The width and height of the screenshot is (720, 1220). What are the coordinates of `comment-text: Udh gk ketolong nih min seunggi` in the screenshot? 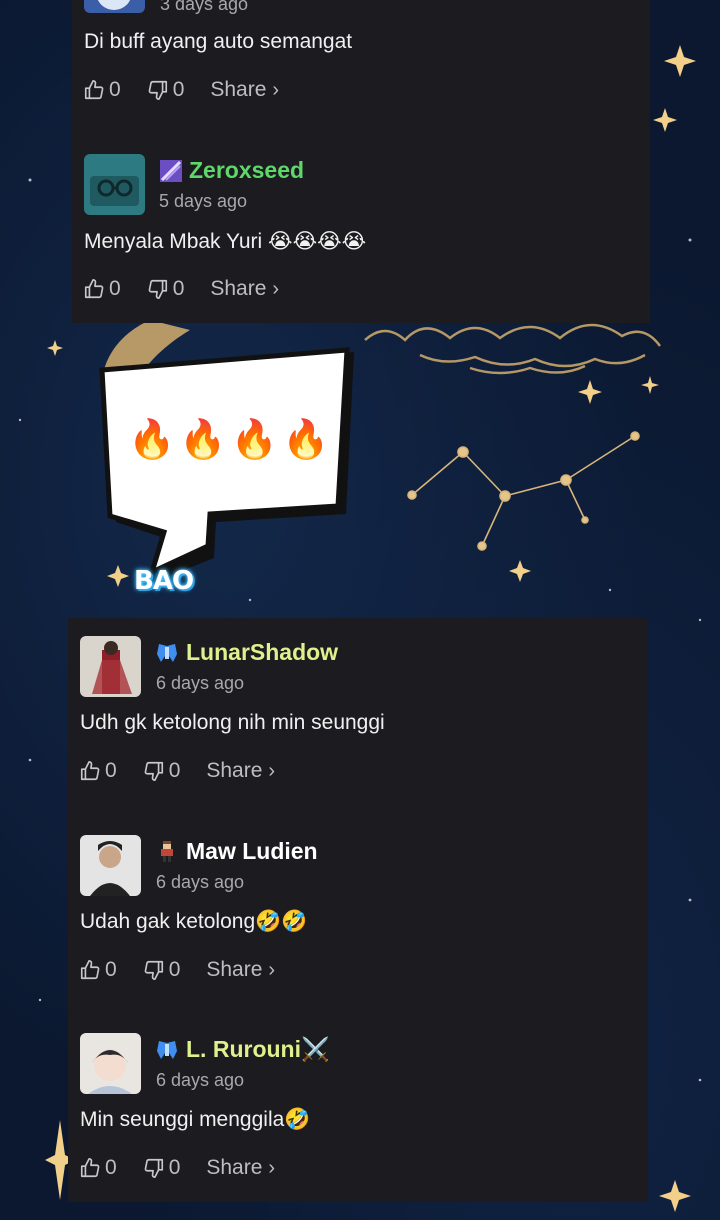 It's located at (232, 722).